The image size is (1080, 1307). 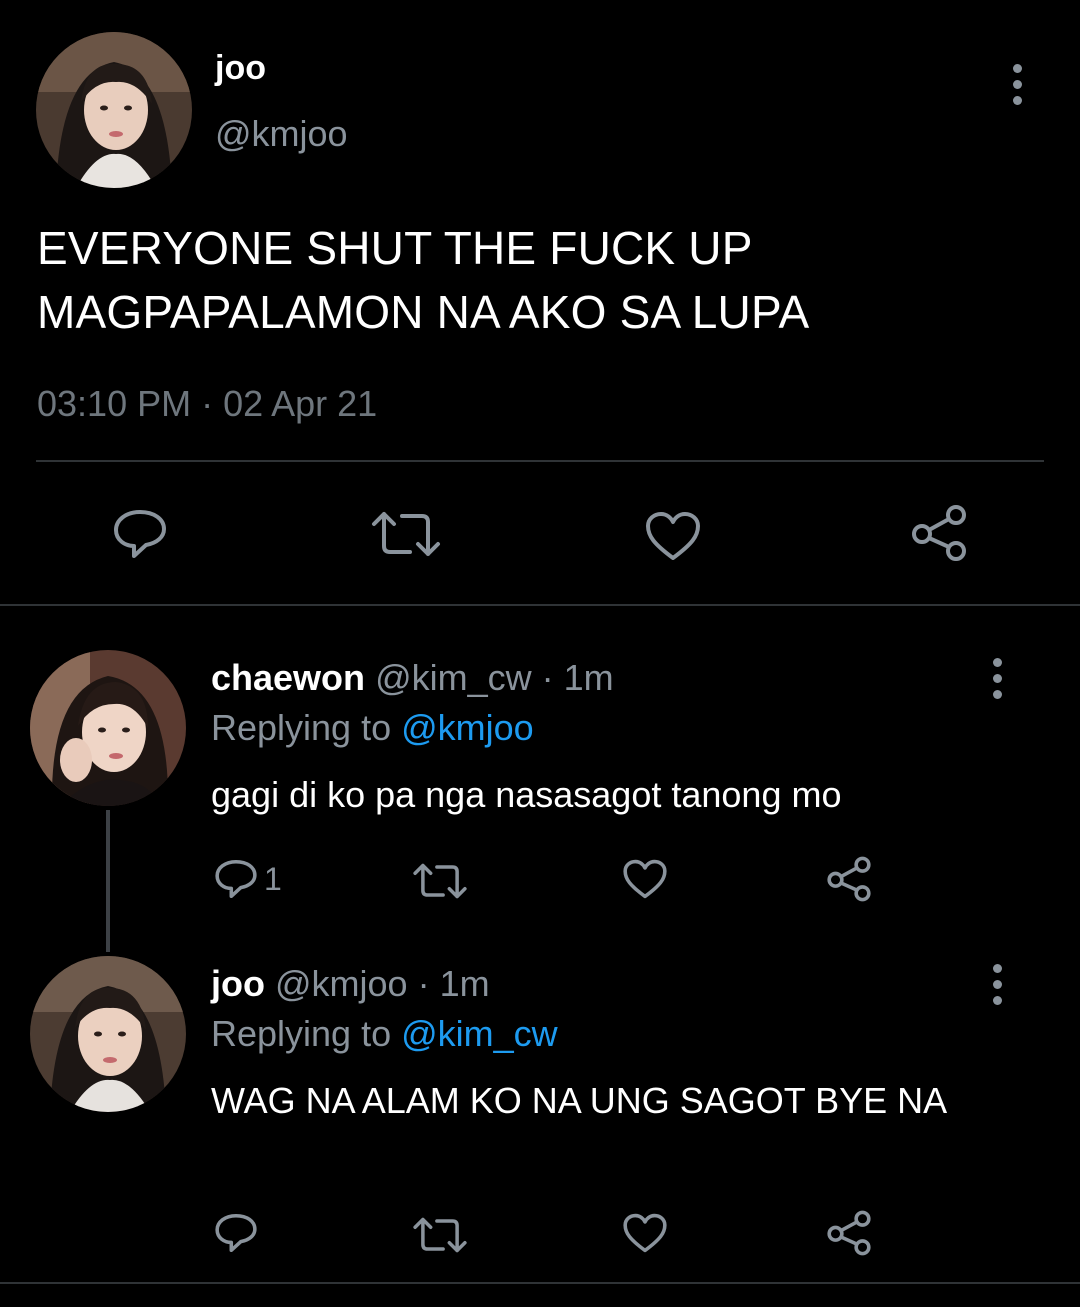 I want to click on reply-text: WAG NA ALAM KO NA UNG SAGOT BYE NA, so click(x=579, y=1100).